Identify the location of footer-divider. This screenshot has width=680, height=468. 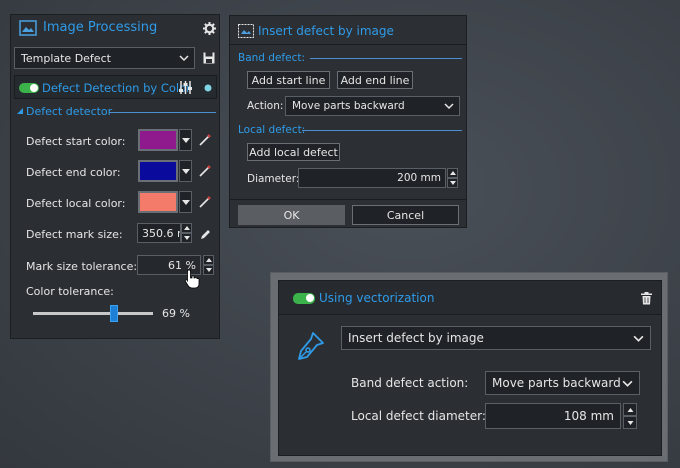
(348, 199).